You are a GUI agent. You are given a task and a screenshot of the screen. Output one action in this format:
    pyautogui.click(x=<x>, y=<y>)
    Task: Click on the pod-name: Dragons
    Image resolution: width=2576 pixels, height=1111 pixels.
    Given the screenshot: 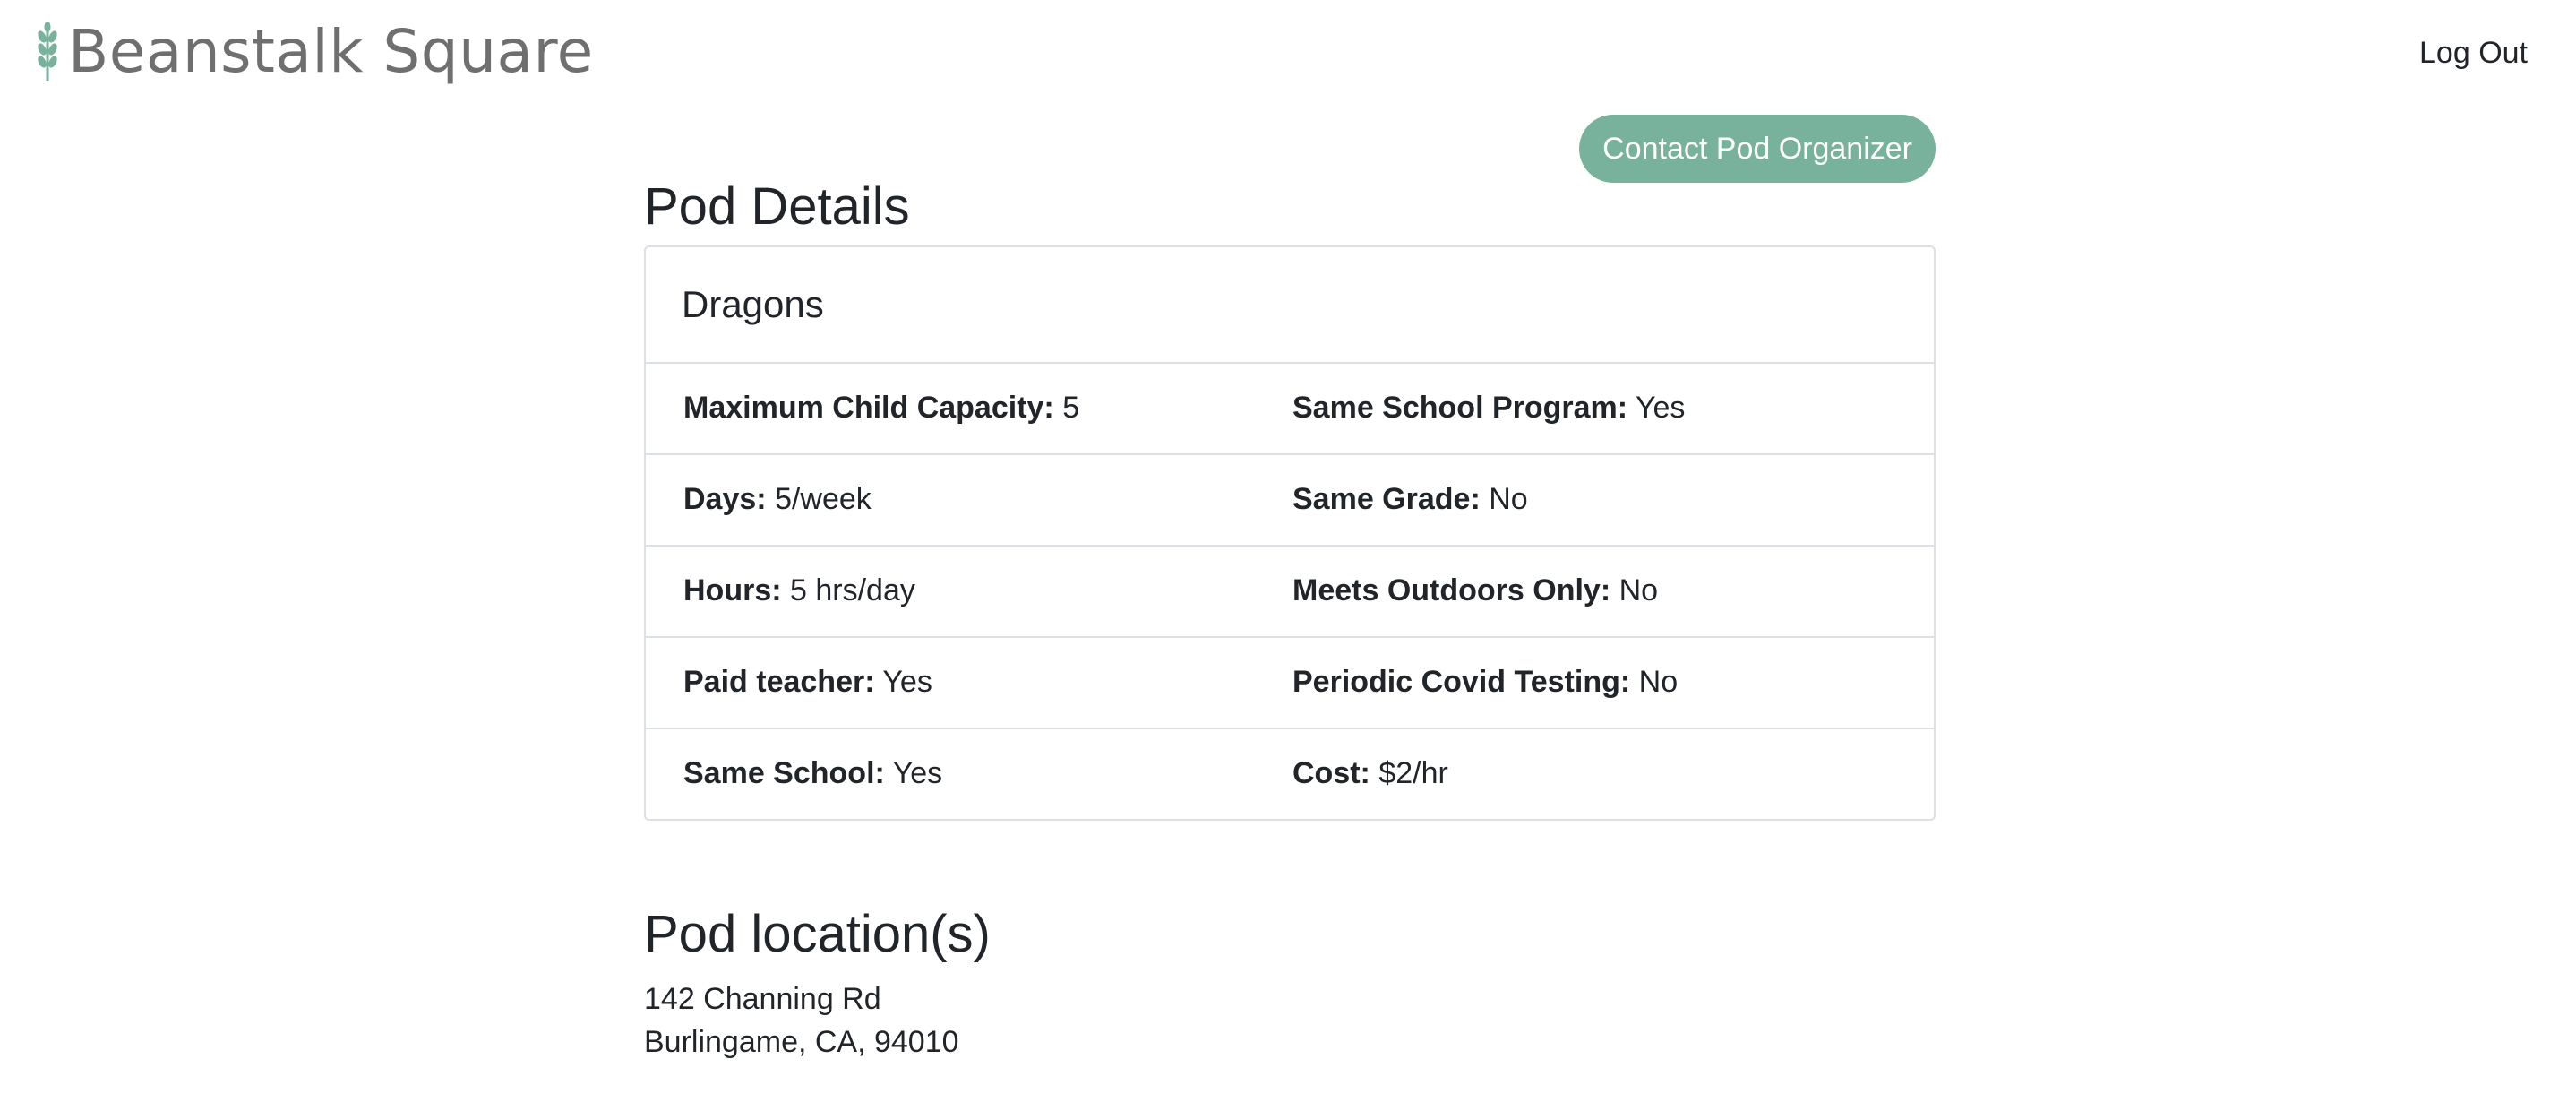 What is the action you would take?
    pyautogui.click(x=1290, y=305)
    